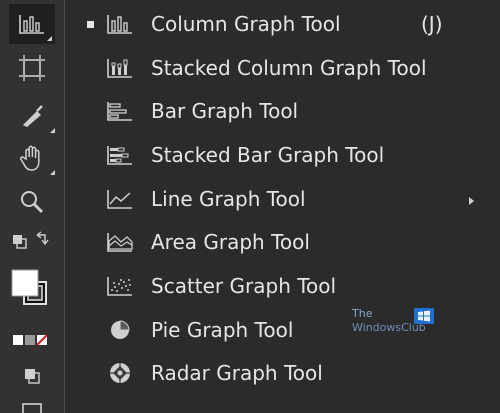  I want to click on scatter-graph-icon, so click(119, 286).